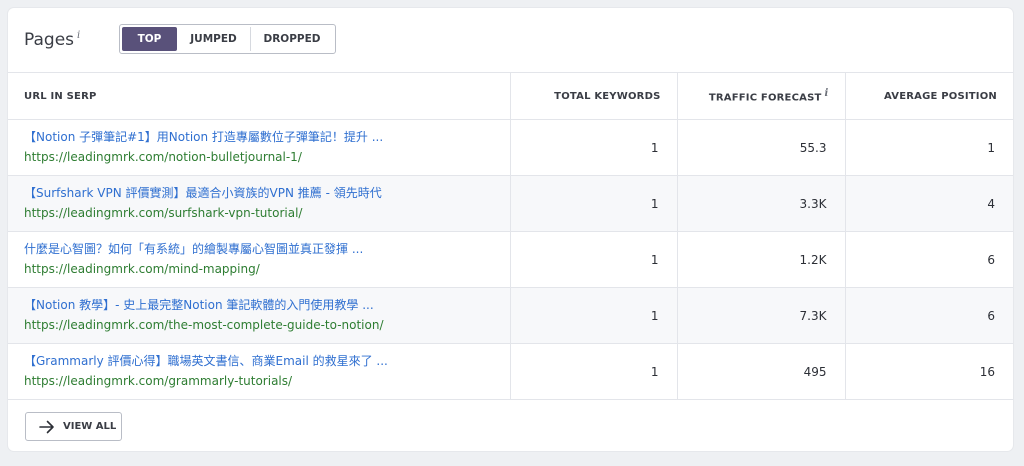 This screenshot has width=1024, height=466. I want to click on column-header-keywords: TOTAL KEYWORDS, so click(594, 96).